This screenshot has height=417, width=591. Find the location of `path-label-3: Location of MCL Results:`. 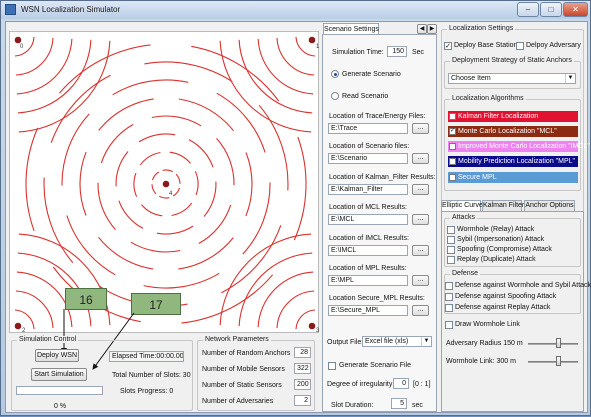

path-label-3: Location of MCL Results: is located at coordinates (368, 207).